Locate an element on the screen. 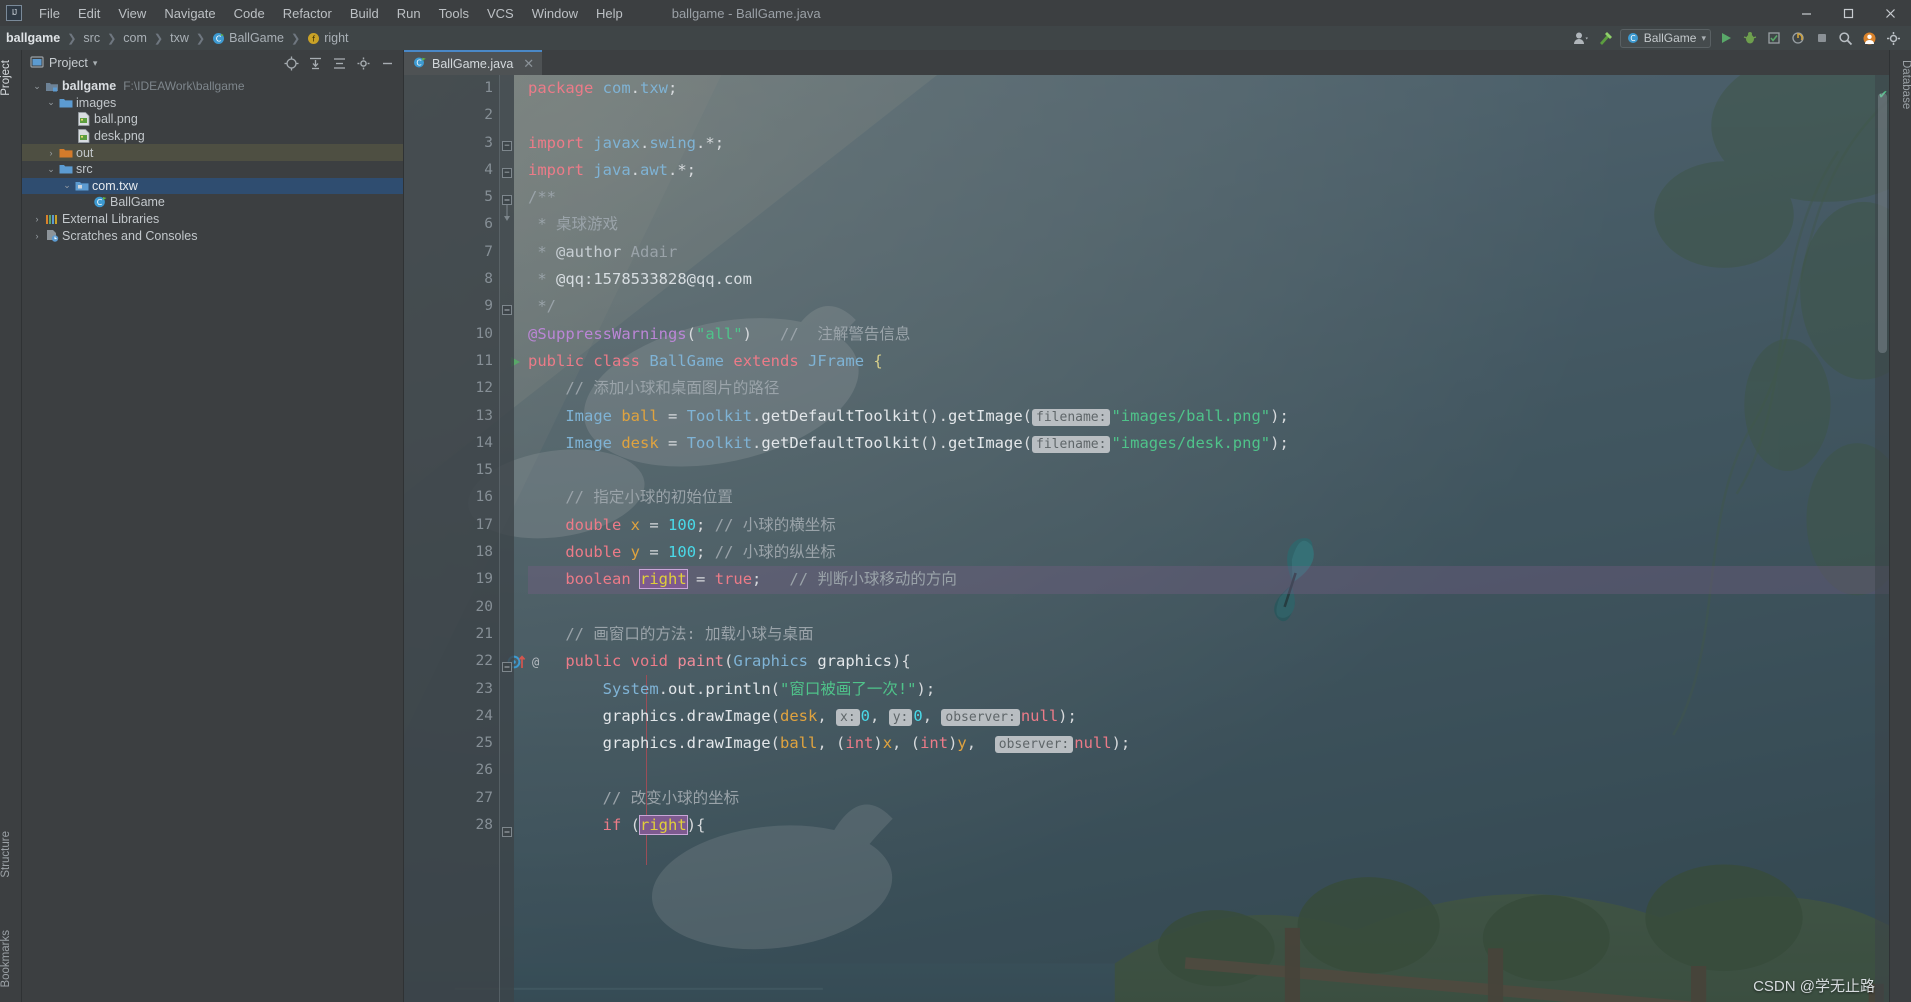 The image size is (1911, 1002). code-line-19: boolean right = true; // 判断小球移动的方向 is located at coordinates (1208, 580).